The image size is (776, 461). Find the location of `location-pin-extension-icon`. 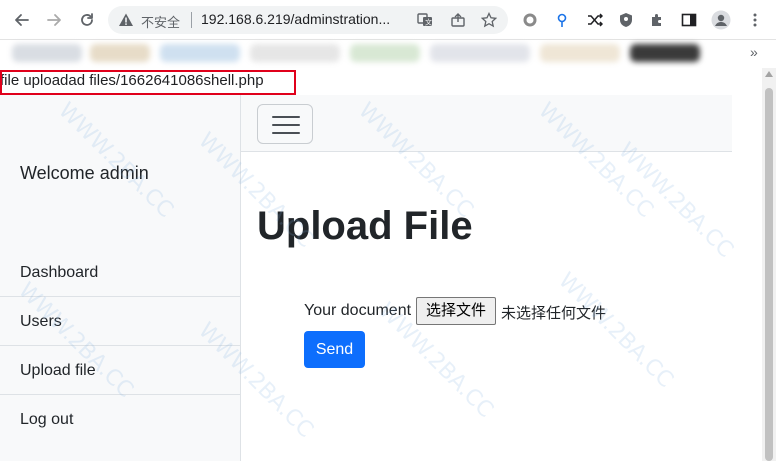

location-pin-extension-icon is located at coordinates (562, 20).